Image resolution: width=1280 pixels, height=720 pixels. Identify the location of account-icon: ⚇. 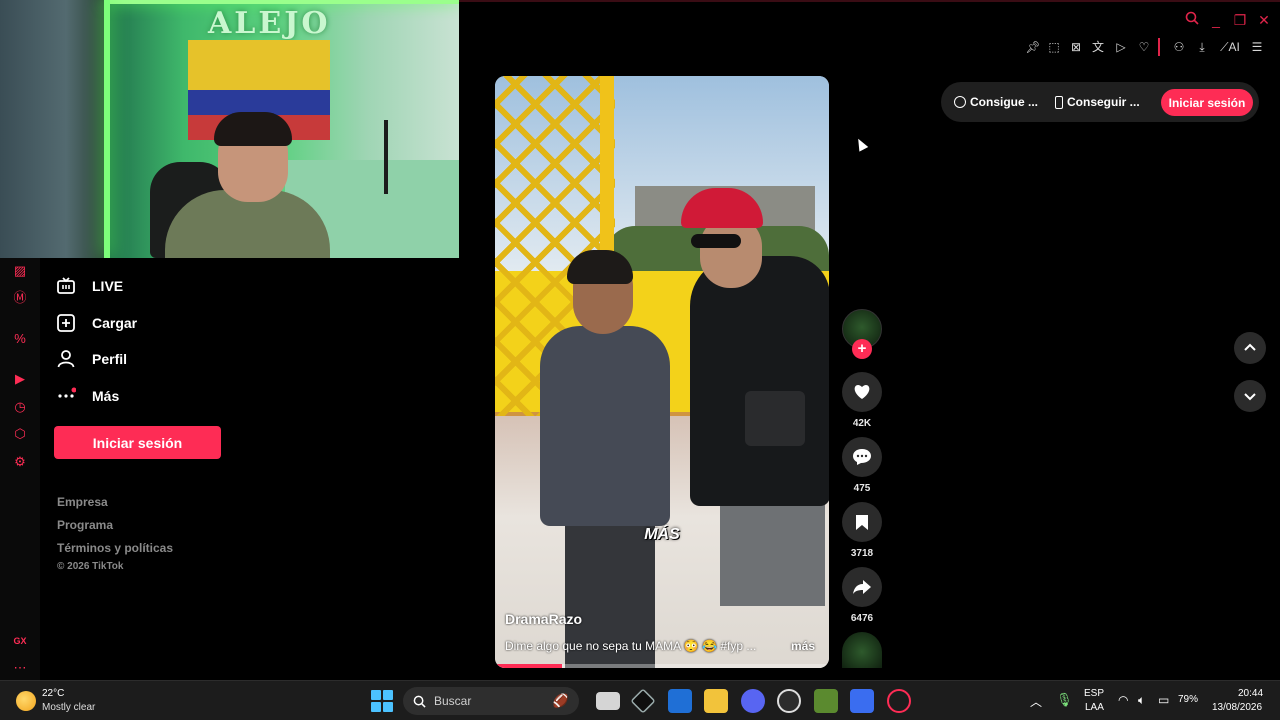
(1179, 47).